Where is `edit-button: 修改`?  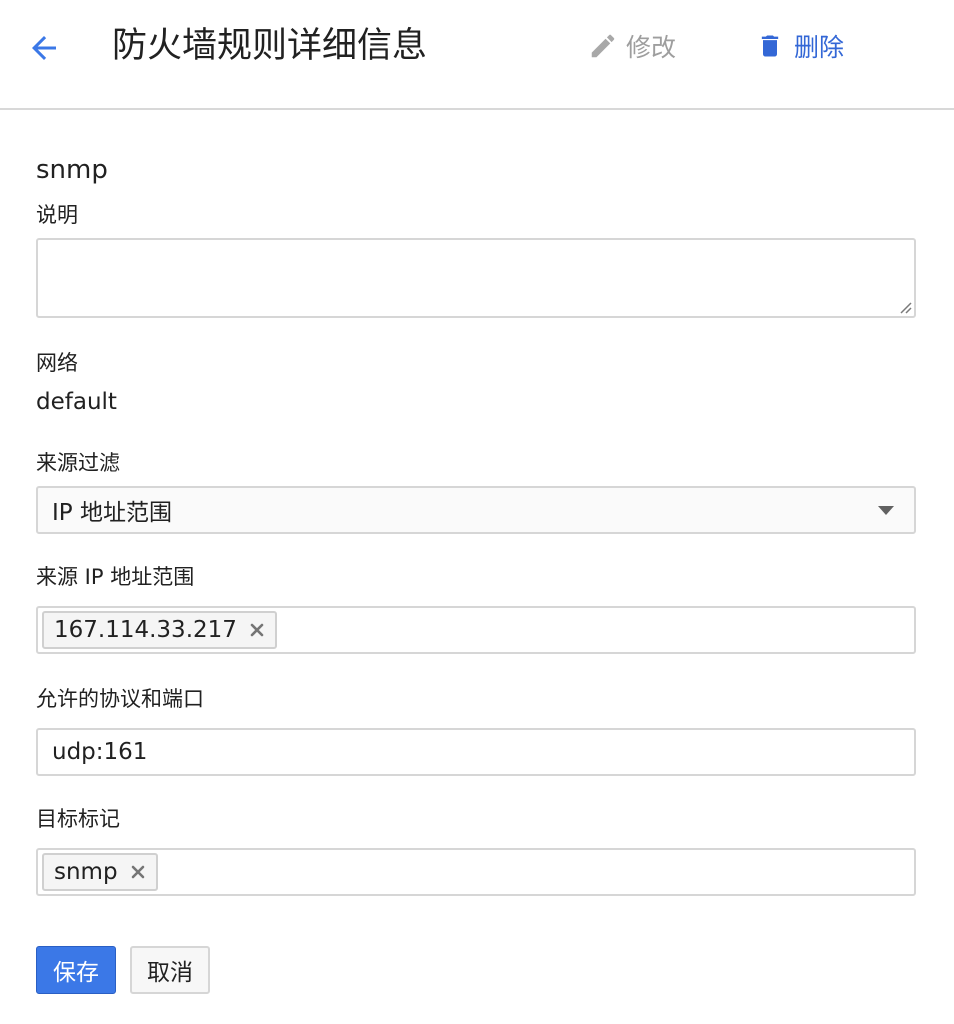 edit-button: 修改 is located at coordinates (632, 46).